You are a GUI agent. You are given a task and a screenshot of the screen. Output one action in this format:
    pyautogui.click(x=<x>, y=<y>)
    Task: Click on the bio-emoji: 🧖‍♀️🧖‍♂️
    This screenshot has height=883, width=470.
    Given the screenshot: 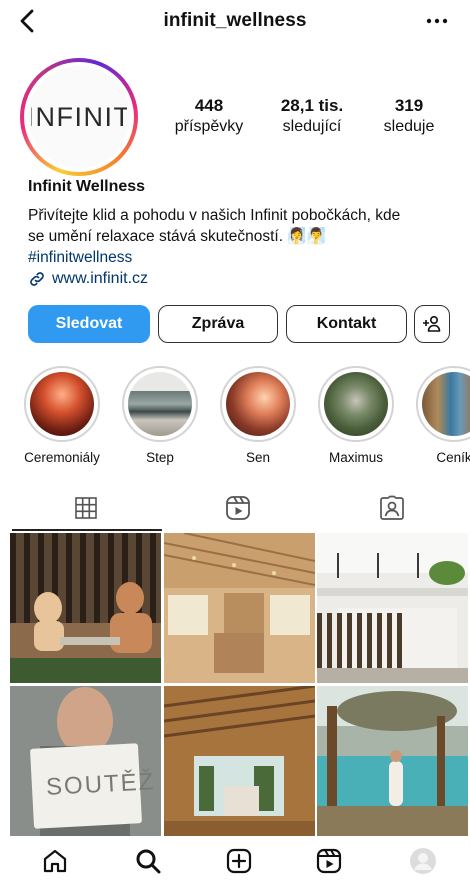 What is the action you would take?
    pyautogui.click(x=306, y=236)
    